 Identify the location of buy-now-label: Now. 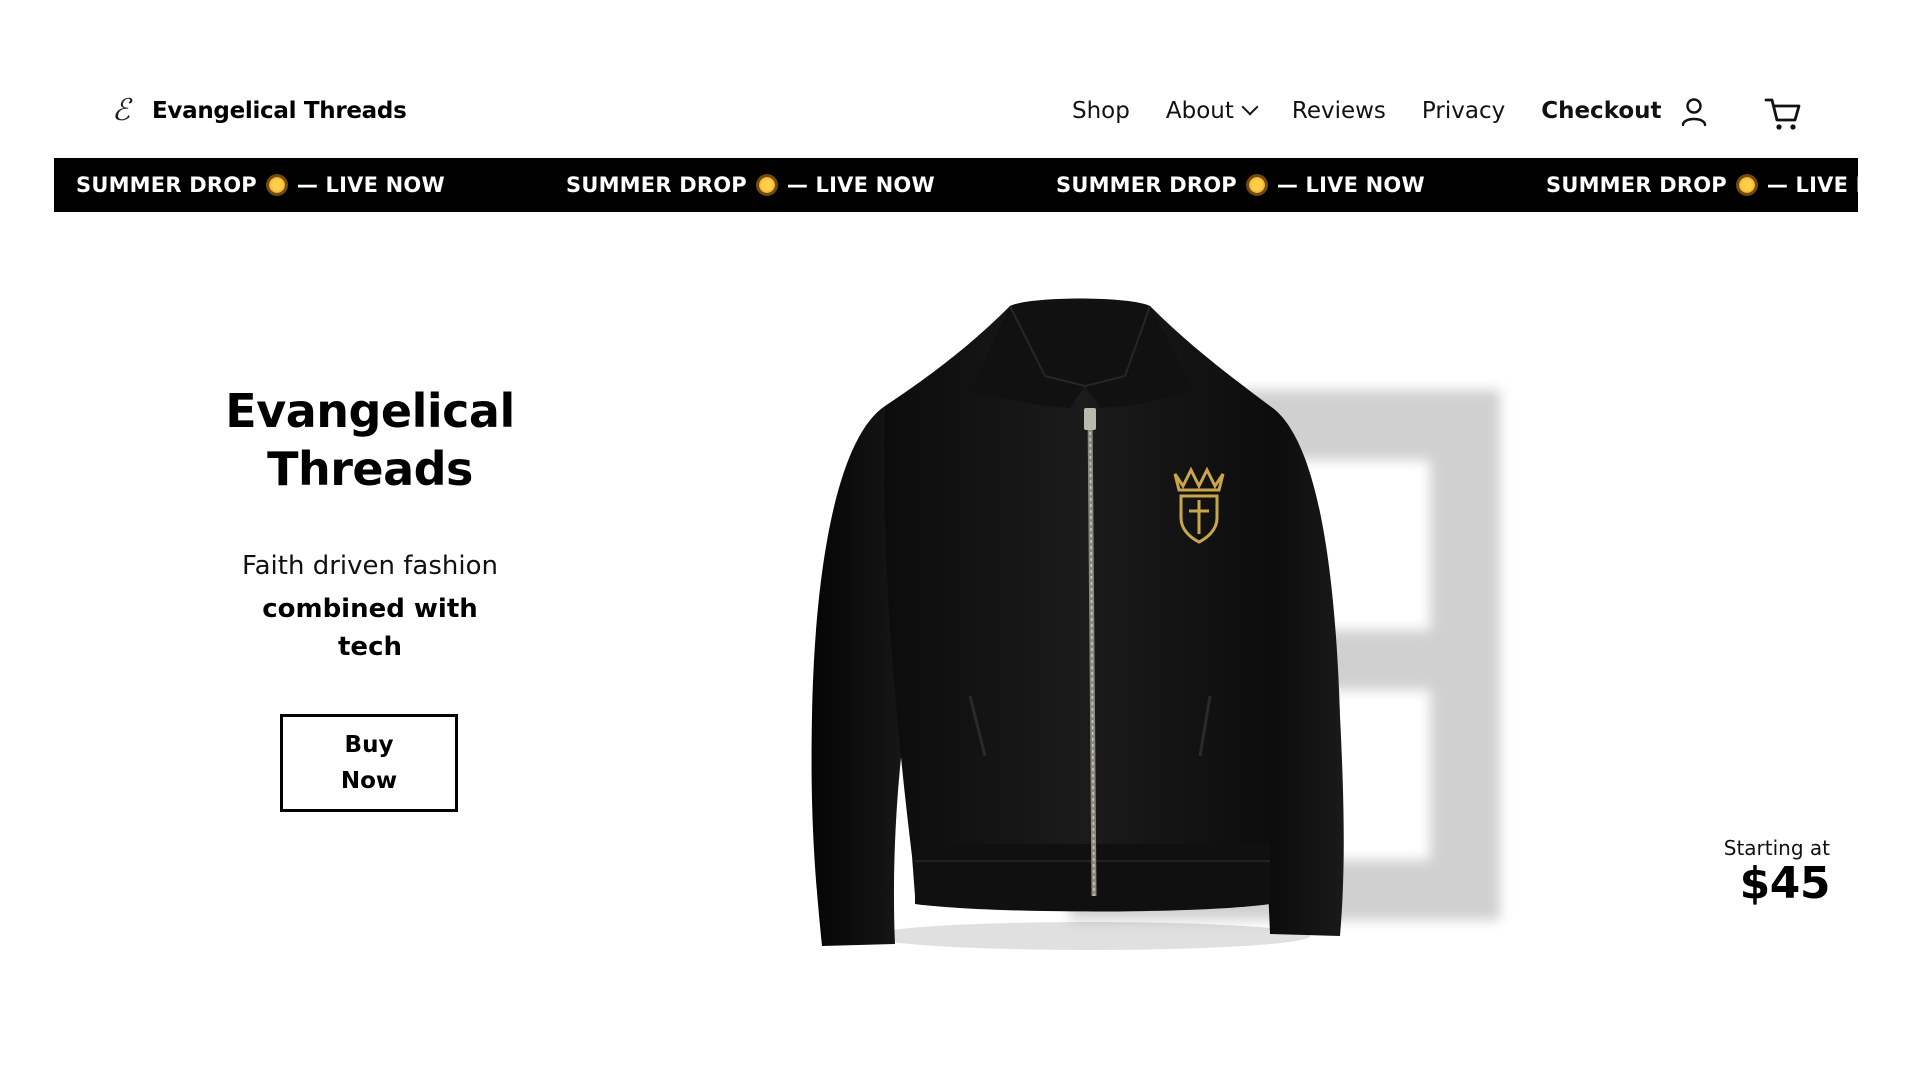
(369, 781).